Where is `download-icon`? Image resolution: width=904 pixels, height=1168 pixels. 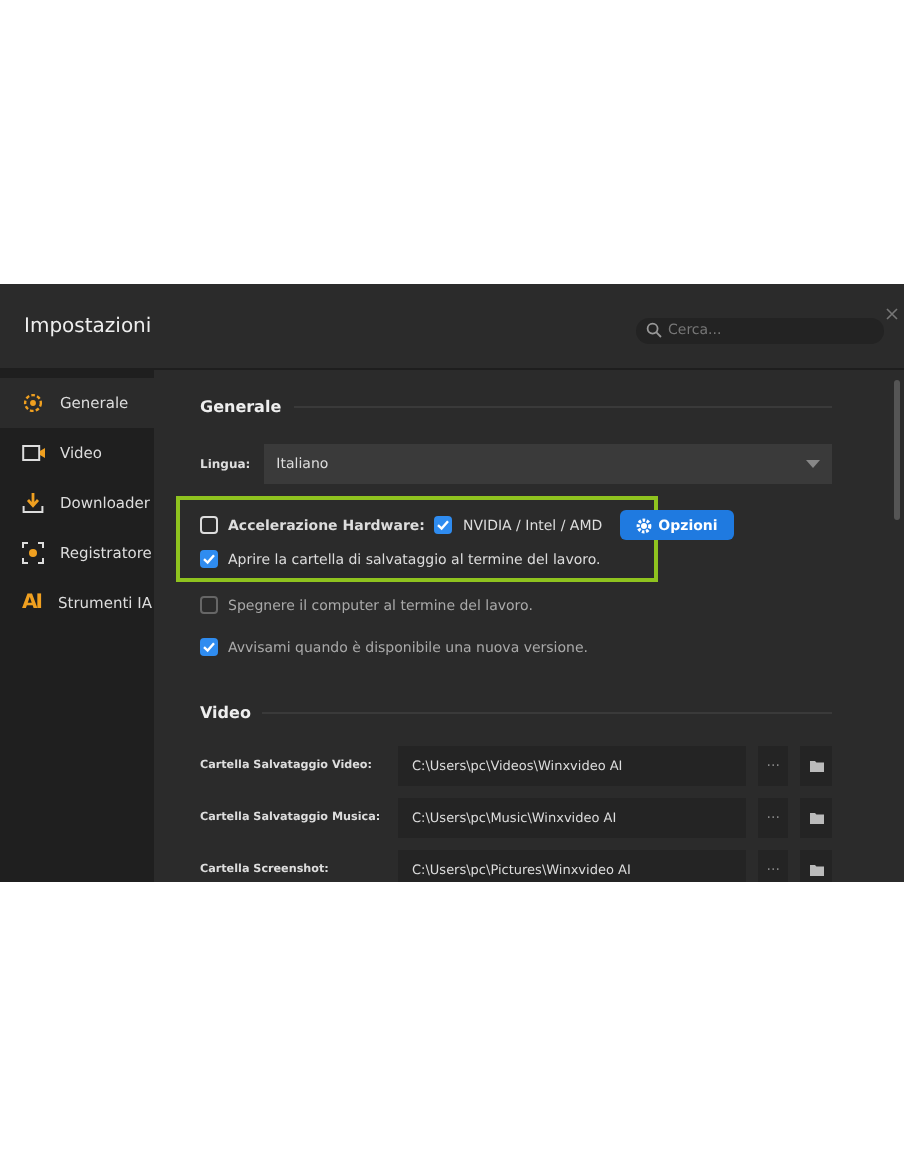
download-icon is located at coordinates (33, 503).